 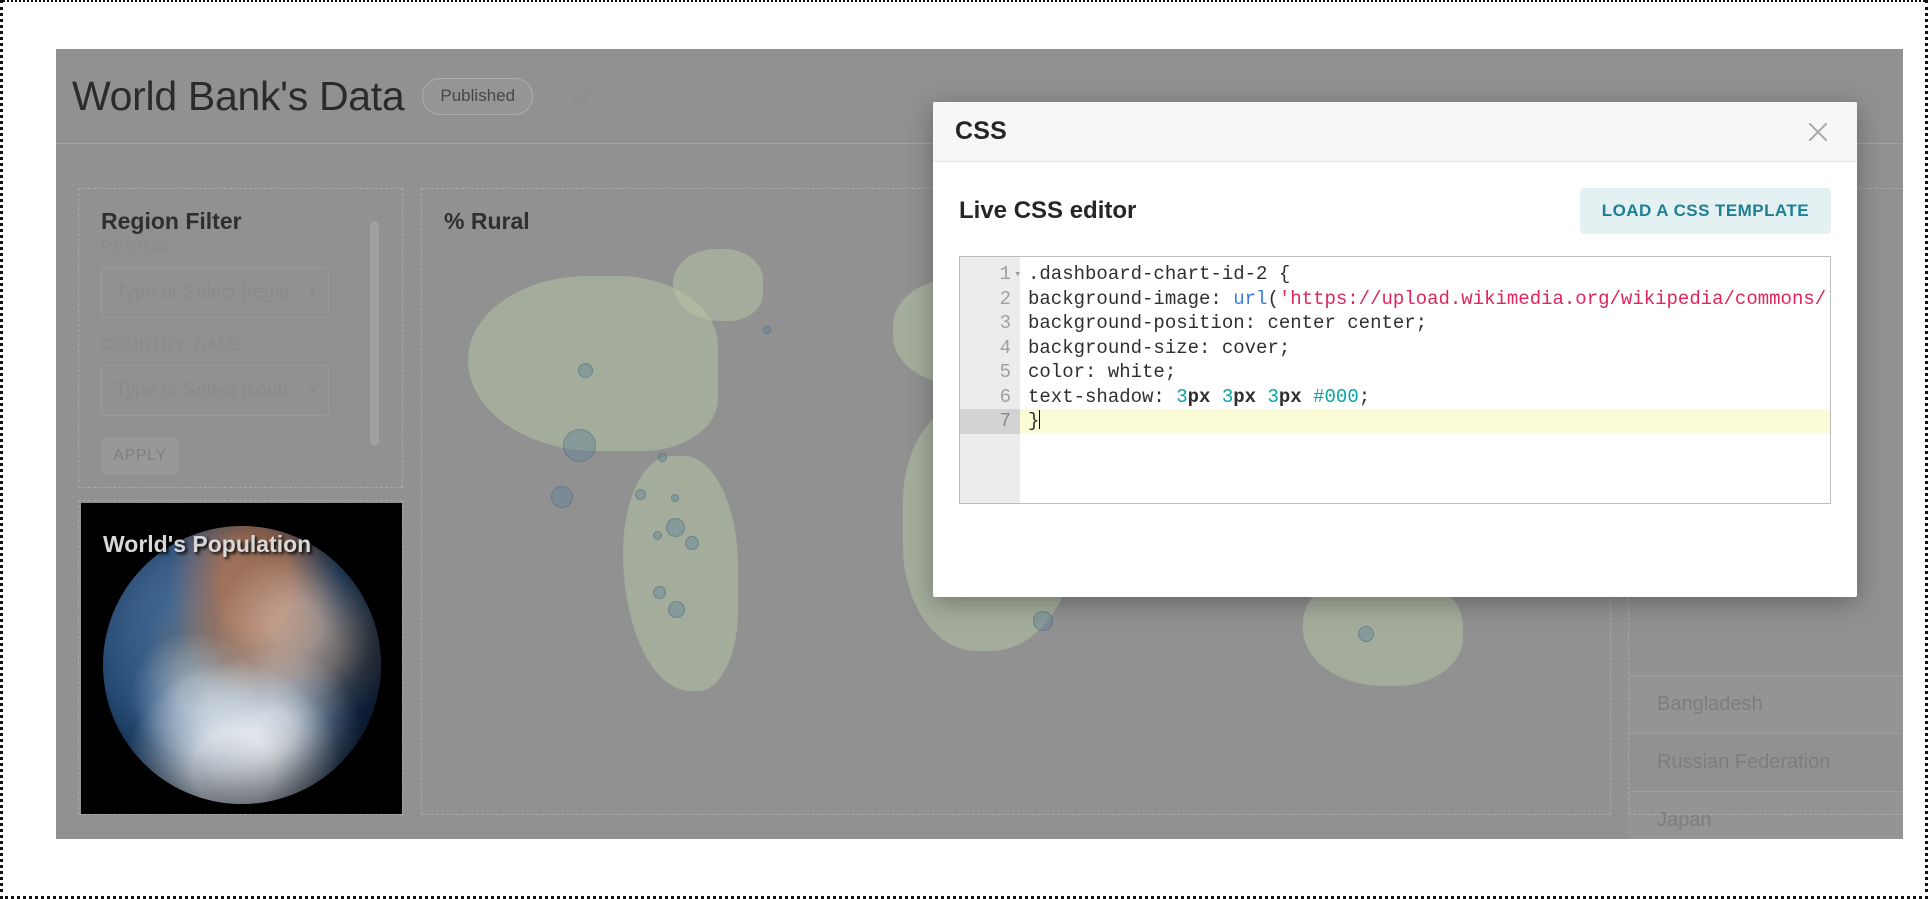 I want to click on modal-header: CSS, so click(x=1395, y=132).